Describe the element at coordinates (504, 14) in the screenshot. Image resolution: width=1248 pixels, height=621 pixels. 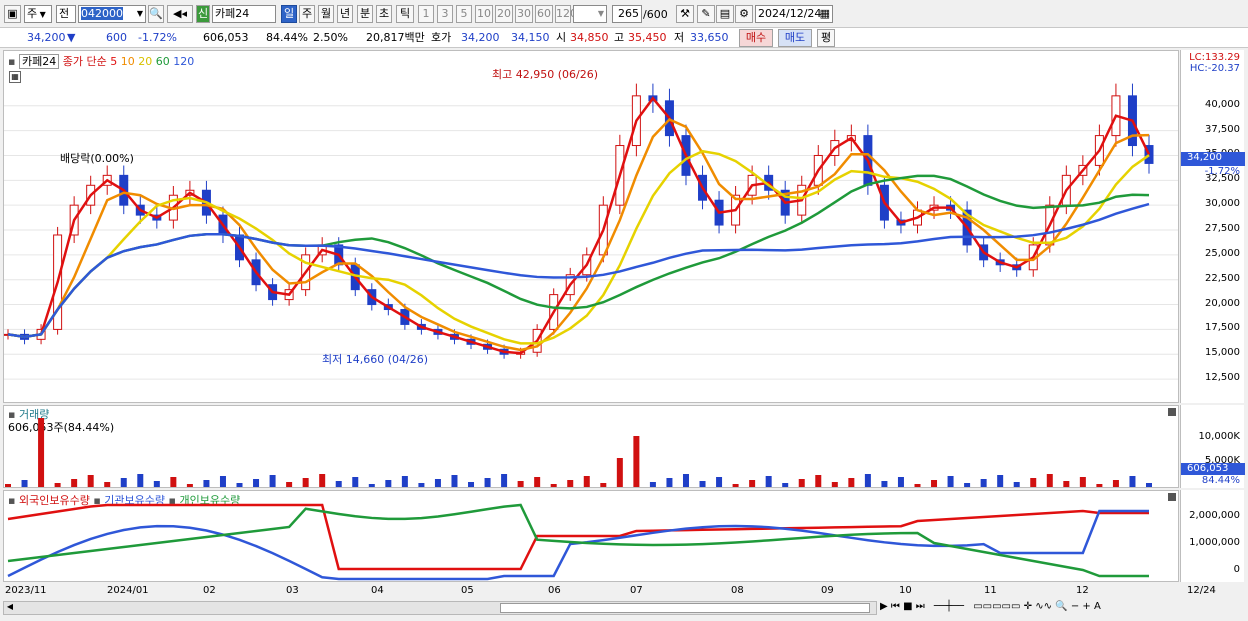
I see `minute-option-20: 20` at that location.